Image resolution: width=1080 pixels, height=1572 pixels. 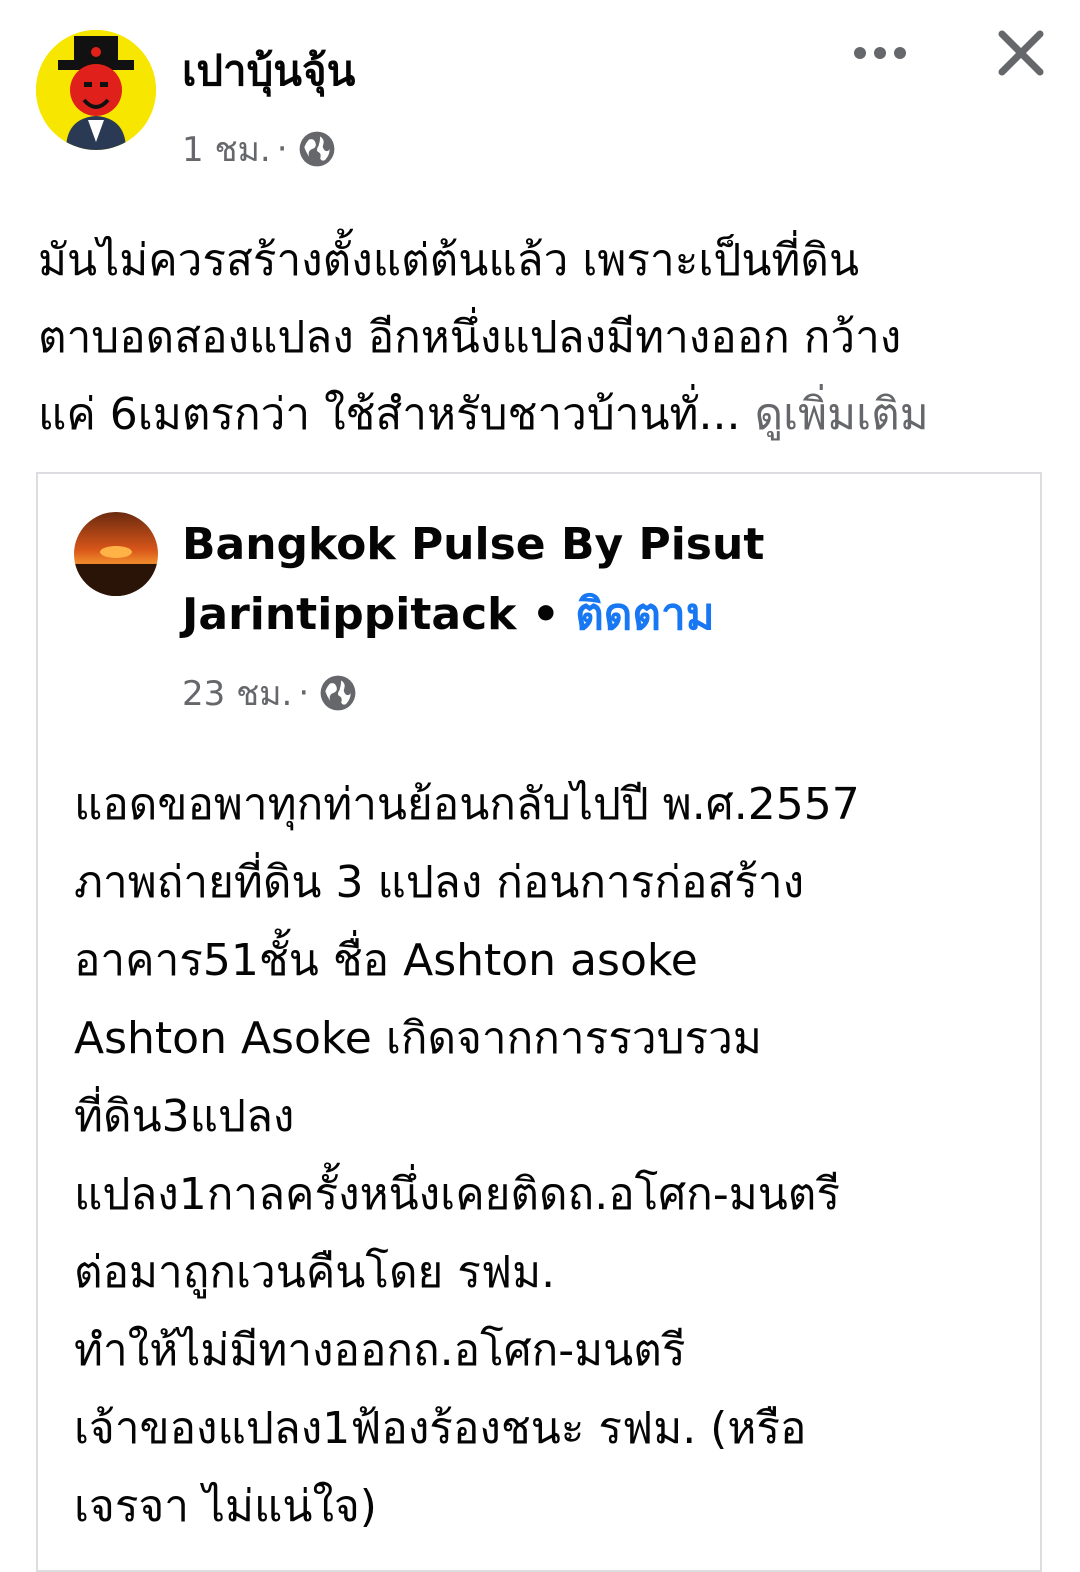 I want to click on post-header: เปาบุ้นจุ้น 1 ชม. ·, so click(x=540, y=90).